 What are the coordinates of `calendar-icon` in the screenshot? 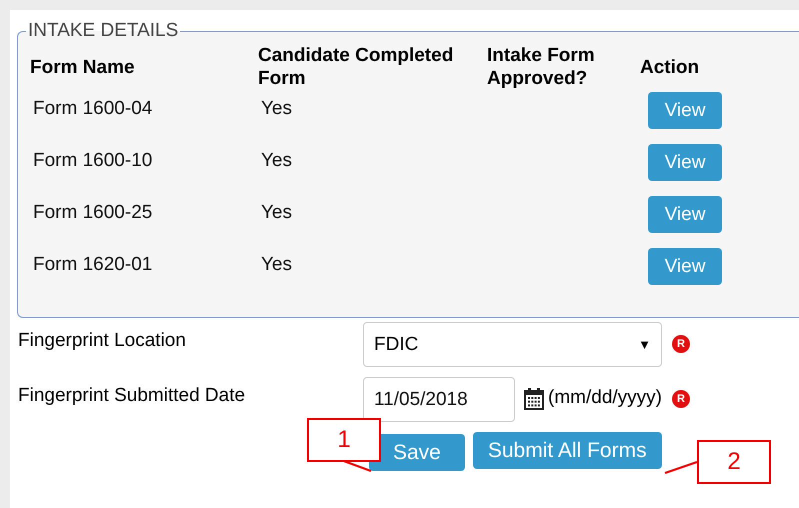 It's located at (534, 399).